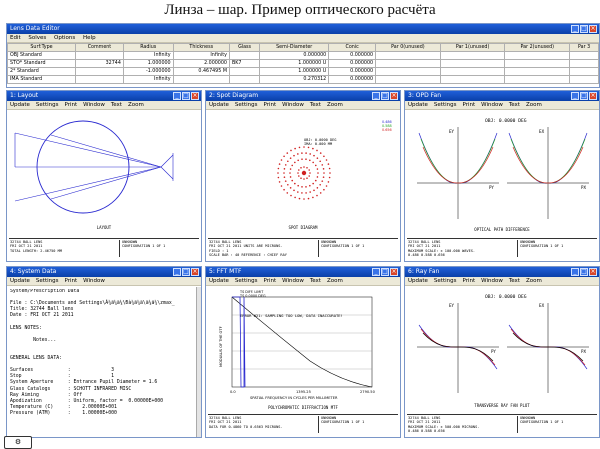  I want to click on menu-help: Help, so click(89, 38).